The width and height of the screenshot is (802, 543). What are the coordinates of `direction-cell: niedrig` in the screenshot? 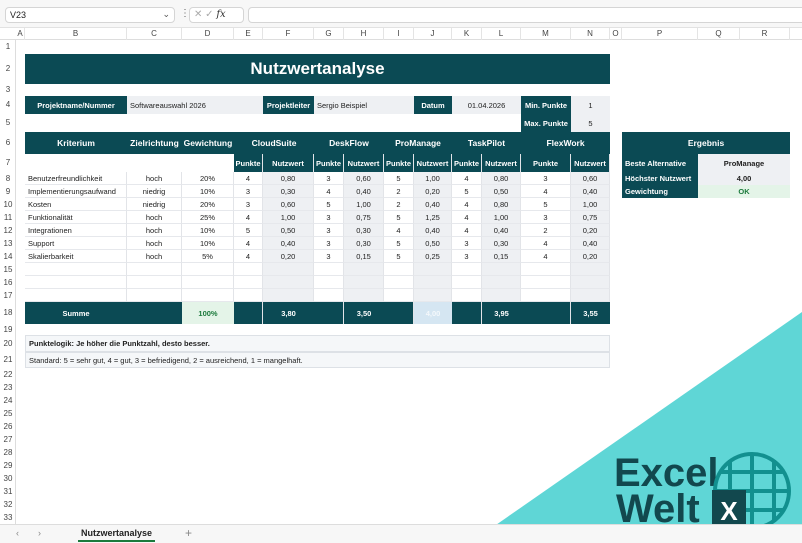 It's located at (154, 204).